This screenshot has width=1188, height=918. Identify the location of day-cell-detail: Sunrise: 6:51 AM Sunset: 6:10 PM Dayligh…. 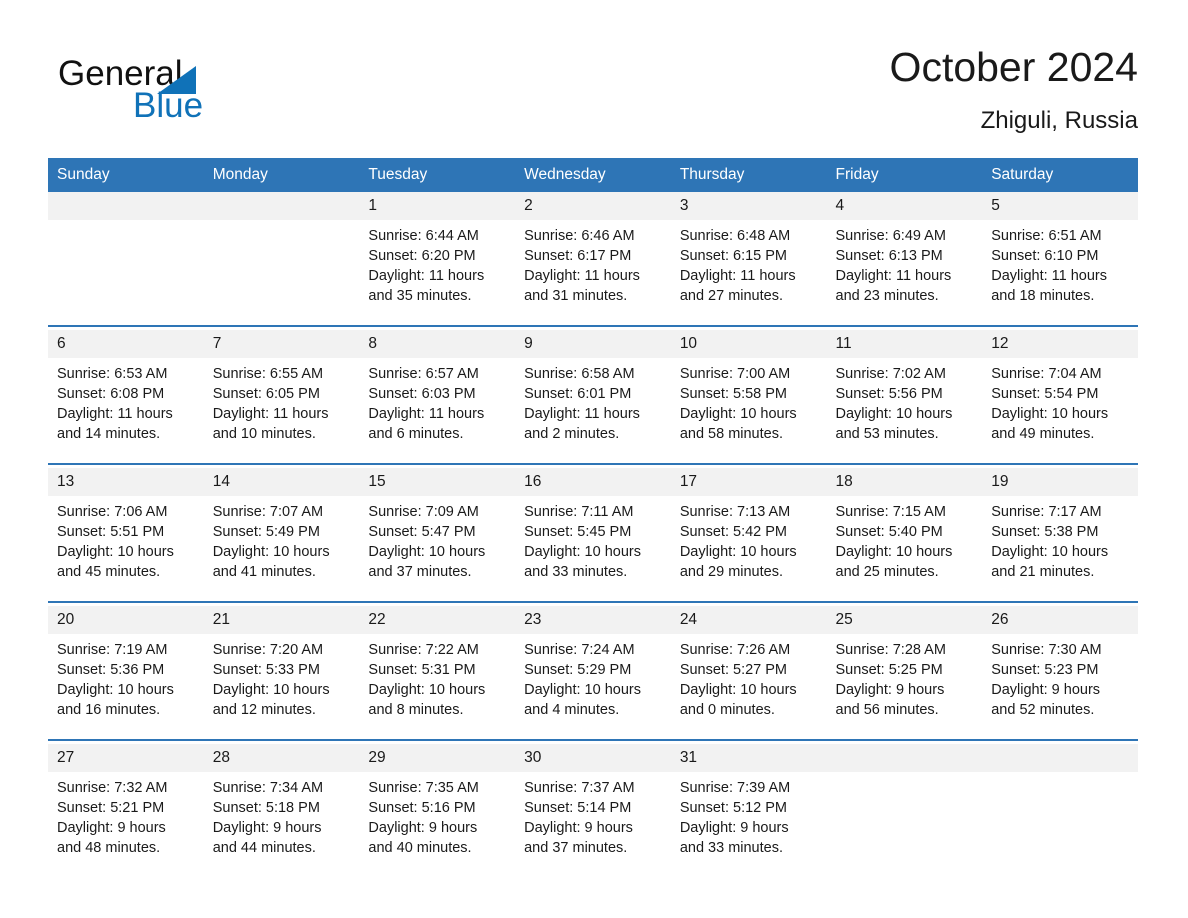
(1060, 266).